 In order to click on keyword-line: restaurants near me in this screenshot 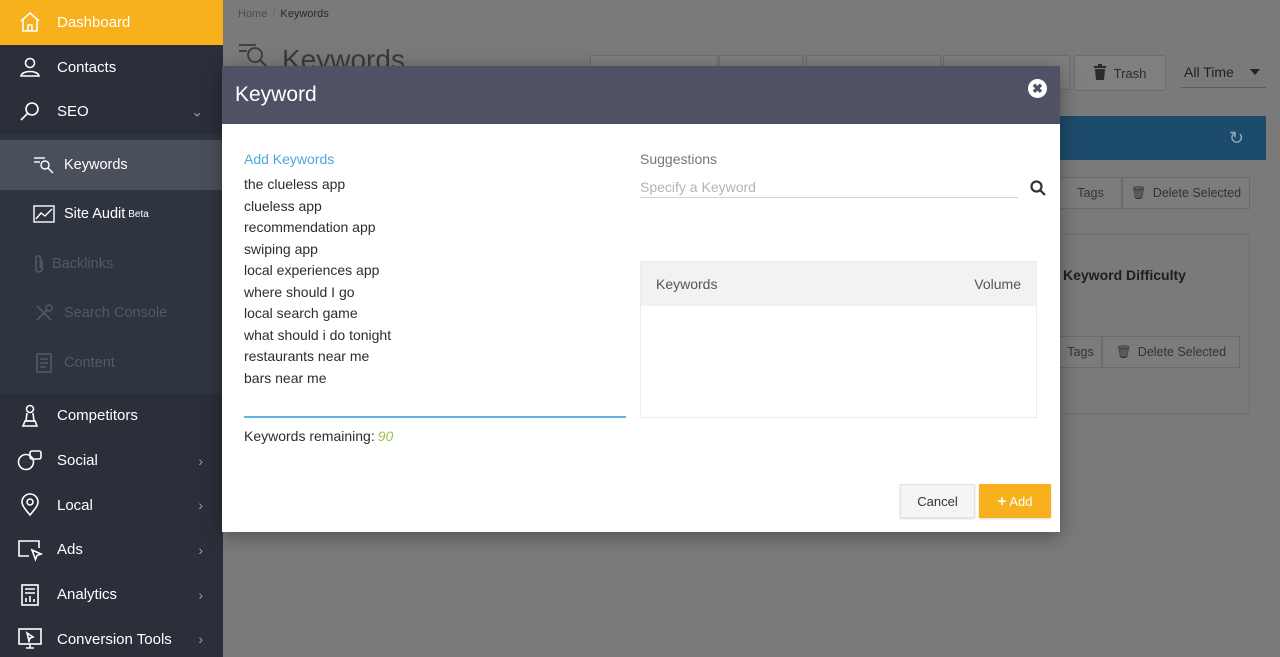, I will do `click(307, 356)`.